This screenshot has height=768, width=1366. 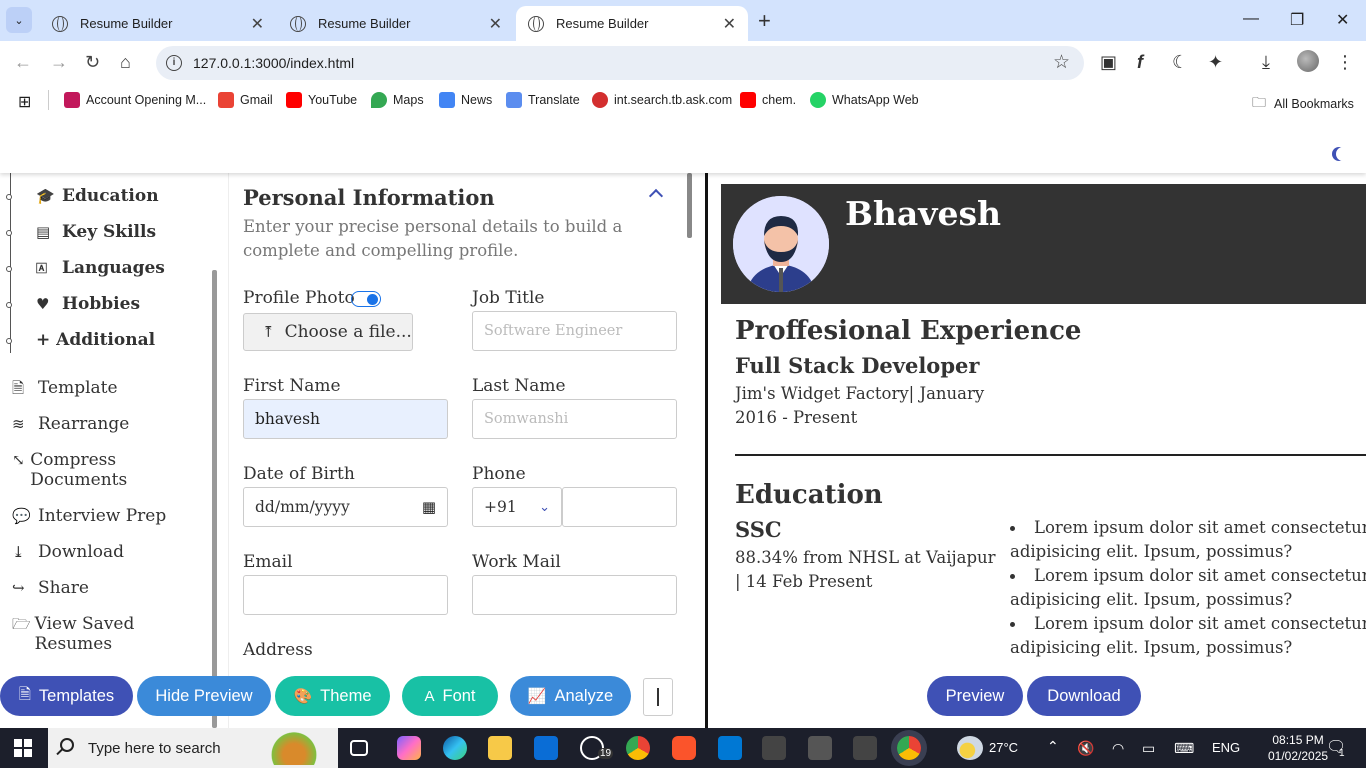 I want to click on sidebar-item-education: 🎓 Education, so click(x=82, y=196).